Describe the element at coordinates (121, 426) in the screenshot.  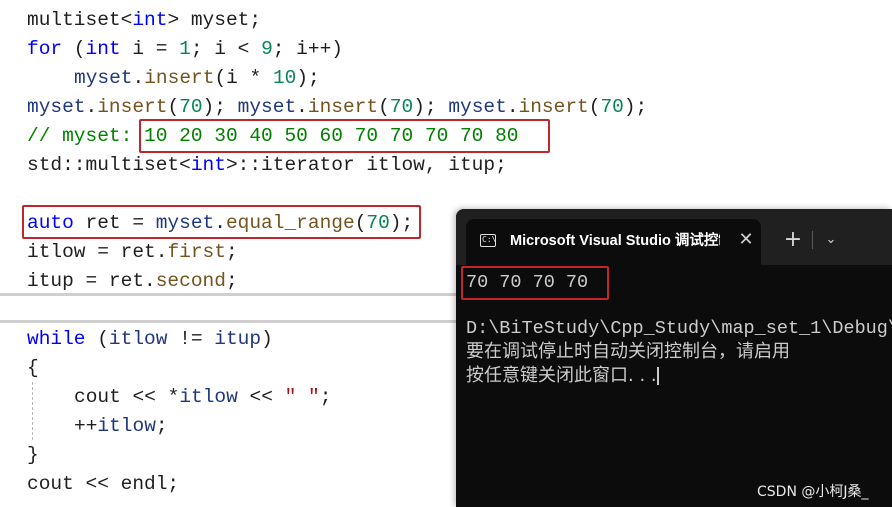
I see `code-line-14: ++itlow;` at that location.